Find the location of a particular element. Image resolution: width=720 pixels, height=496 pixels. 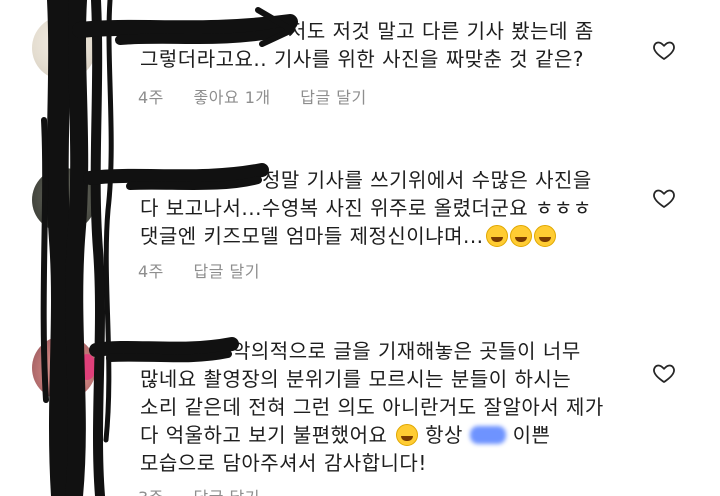

comment-line: 악의적으로 글을 기재해놓은 곳들이 너무 is located at coordinates (406, 351).